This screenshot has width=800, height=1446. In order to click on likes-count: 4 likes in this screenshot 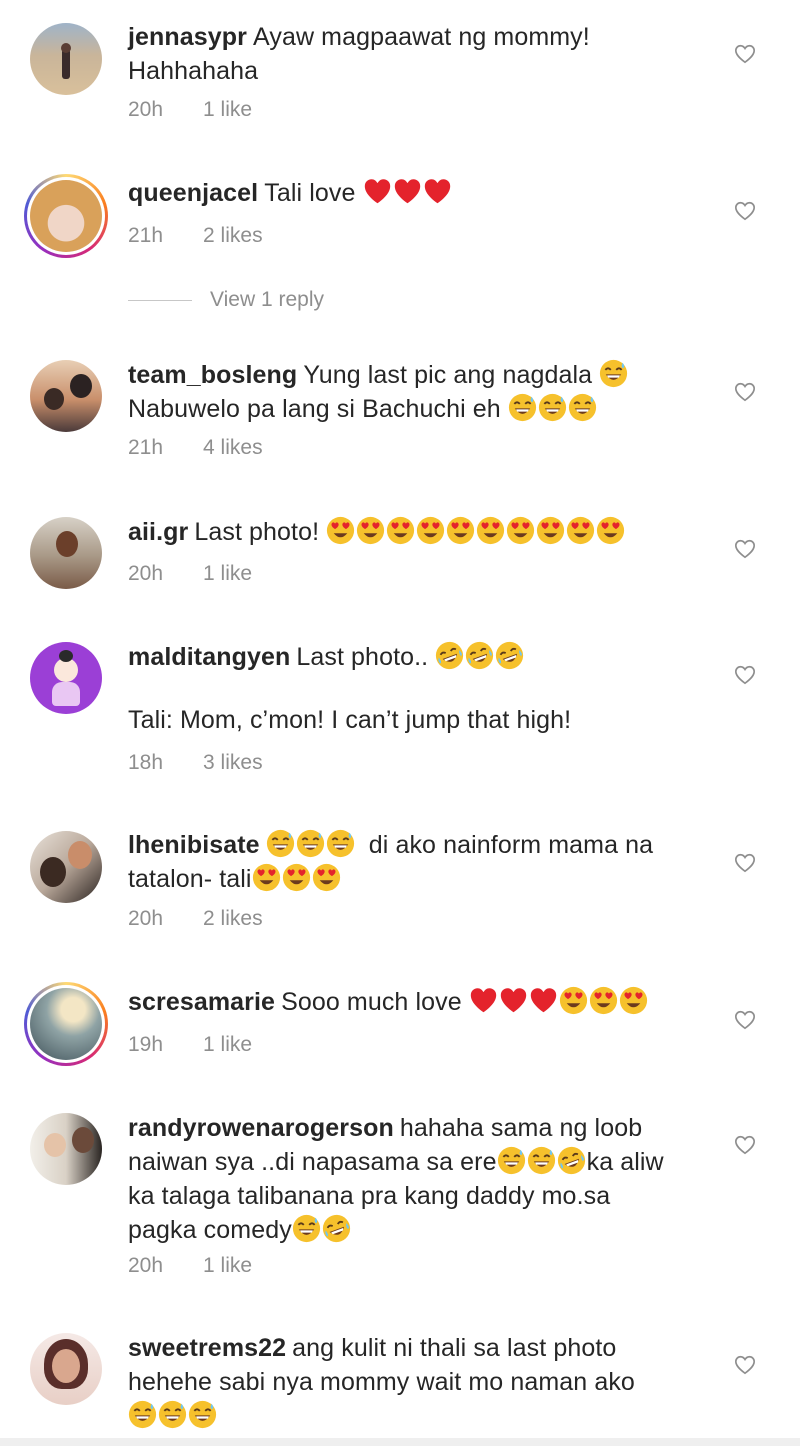, I will do `click(233, 447)`.